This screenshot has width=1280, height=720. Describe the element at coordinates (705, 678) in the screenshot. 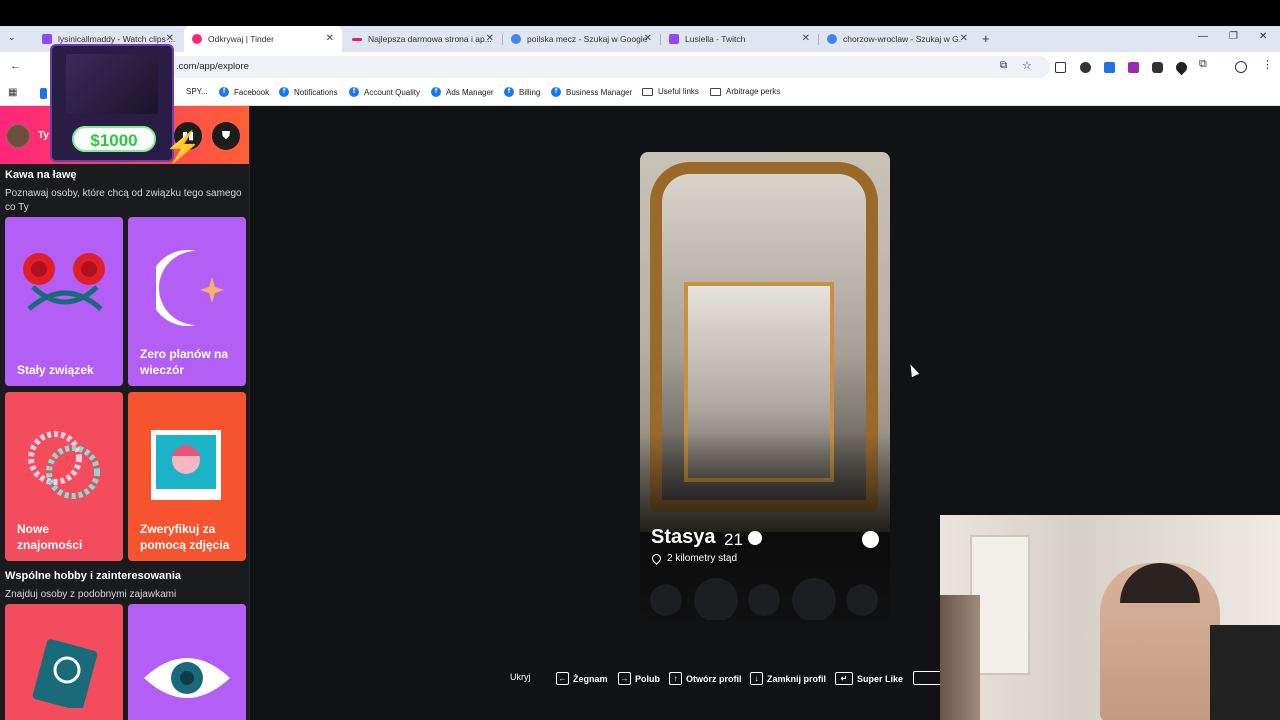

I see `shortcut-open-profile: ↑ Otwórz profil` at that location.